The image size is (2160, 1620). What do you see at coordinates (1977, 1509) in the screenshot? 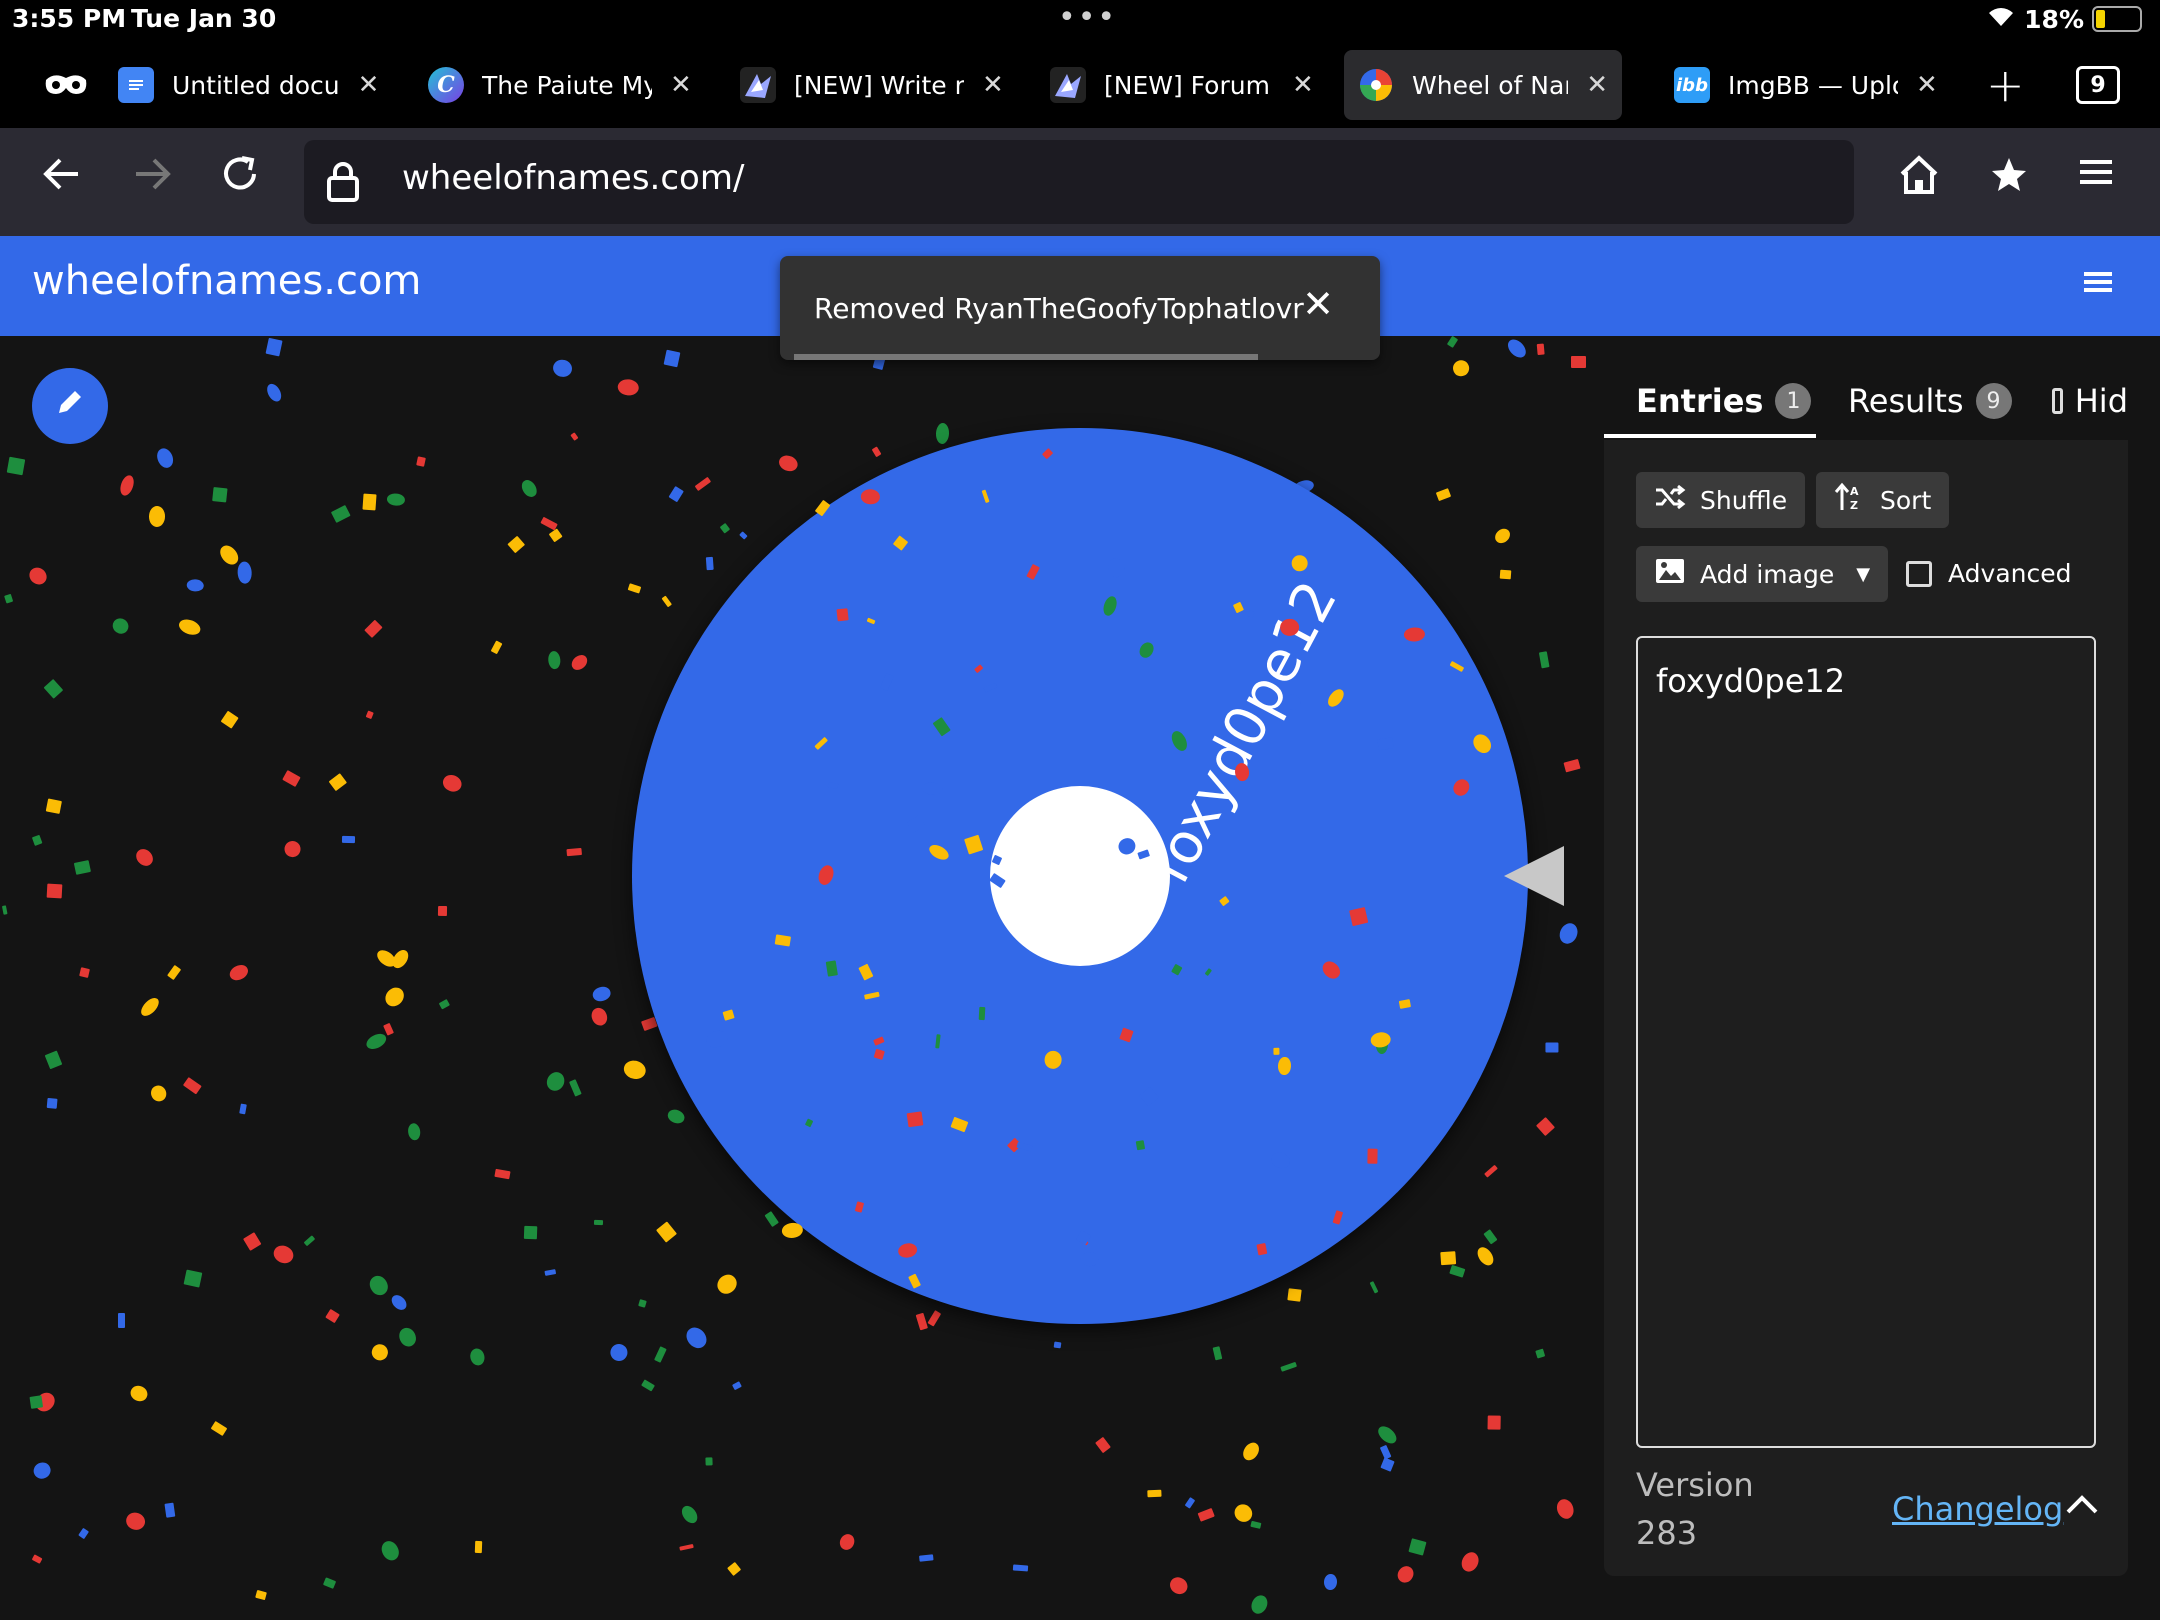
I see `changelog-link: Changelog` at bounding box center [1977, 1509].